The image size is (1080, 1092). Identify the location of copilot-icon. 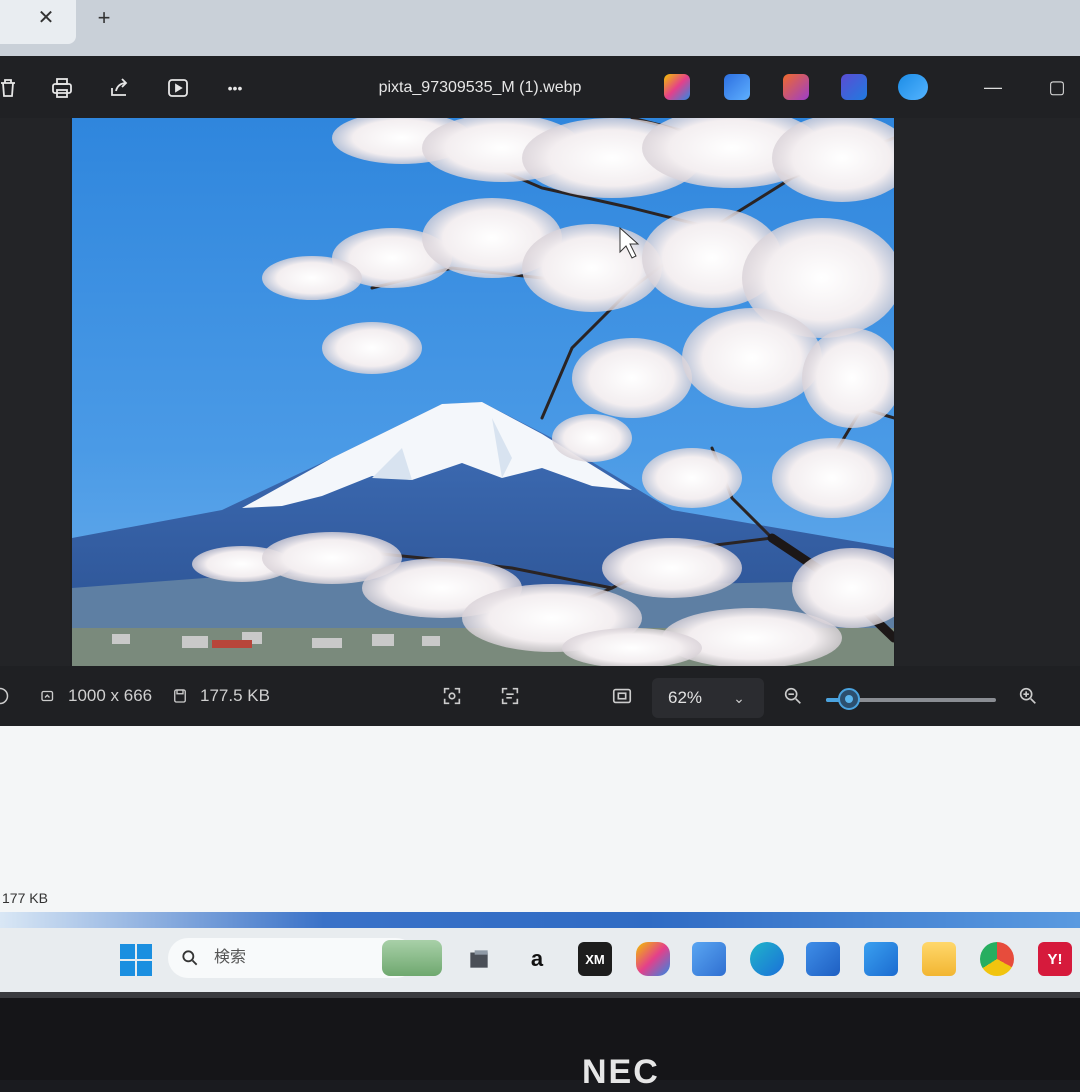
(677, 87).